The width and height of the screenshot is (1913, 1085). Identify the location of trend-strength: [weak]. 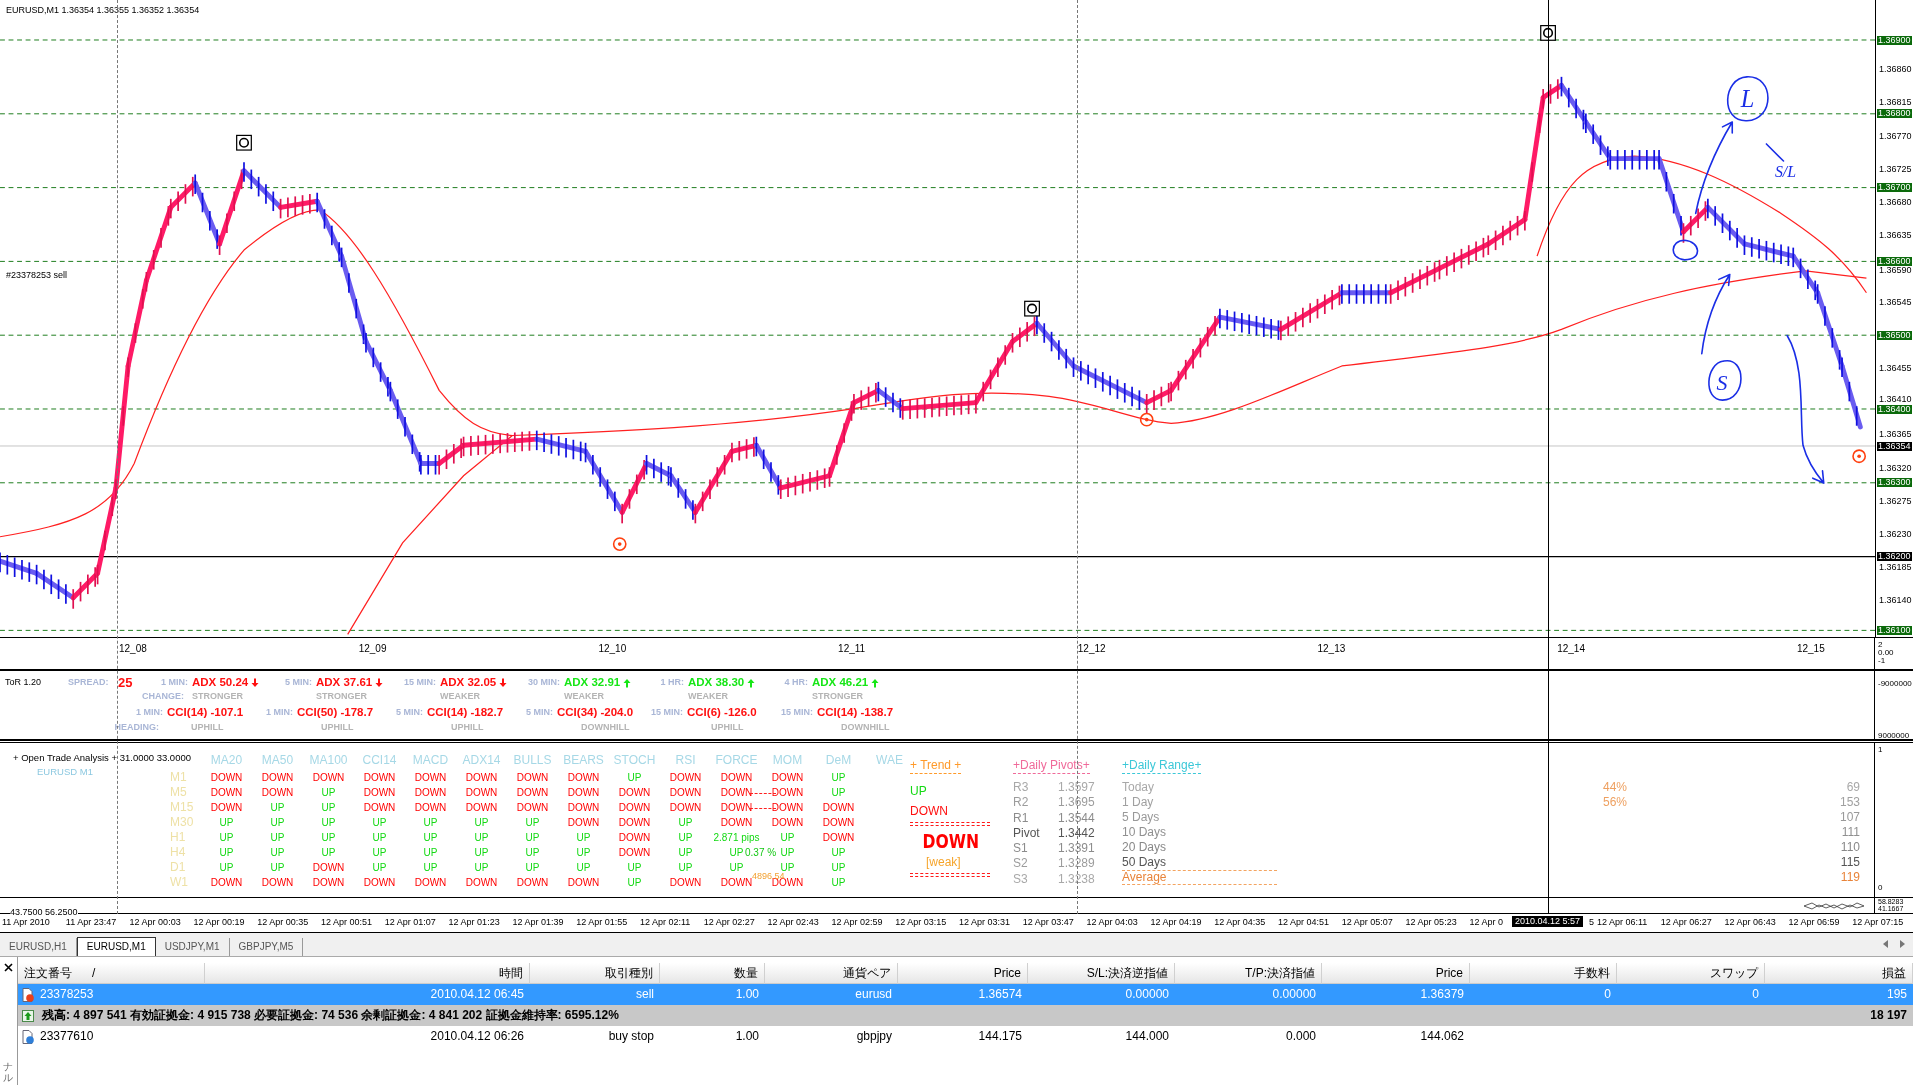
(943, 862).